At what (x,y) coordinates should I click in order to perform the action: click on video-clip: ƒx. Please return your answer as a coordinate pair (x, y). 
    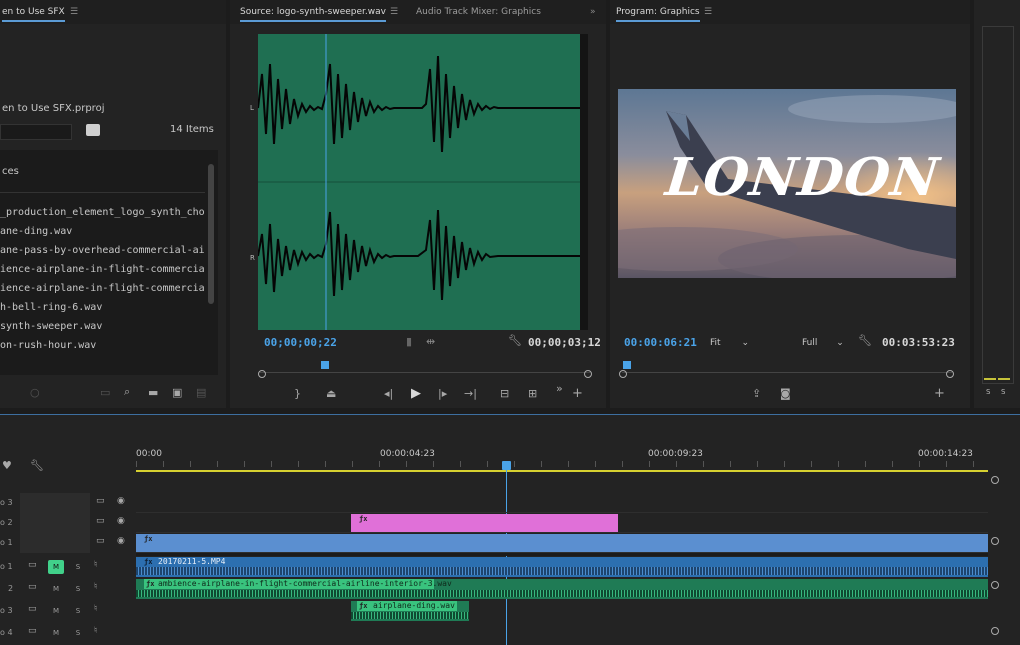
    Looking at the image, I should click on (562, 543).